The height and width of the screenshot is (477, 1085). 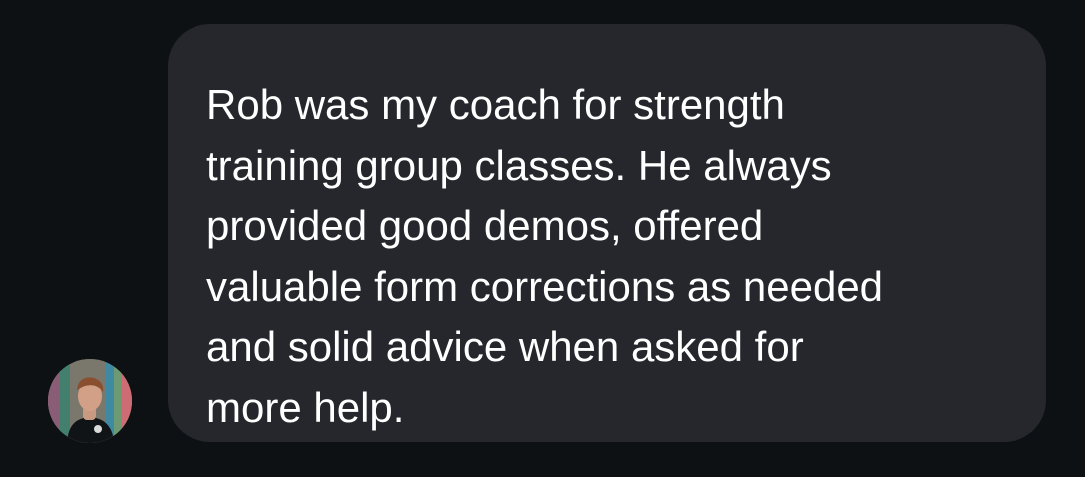 I want to click on message-line: valuable form corrections as needed, so click(x=545, y=286).